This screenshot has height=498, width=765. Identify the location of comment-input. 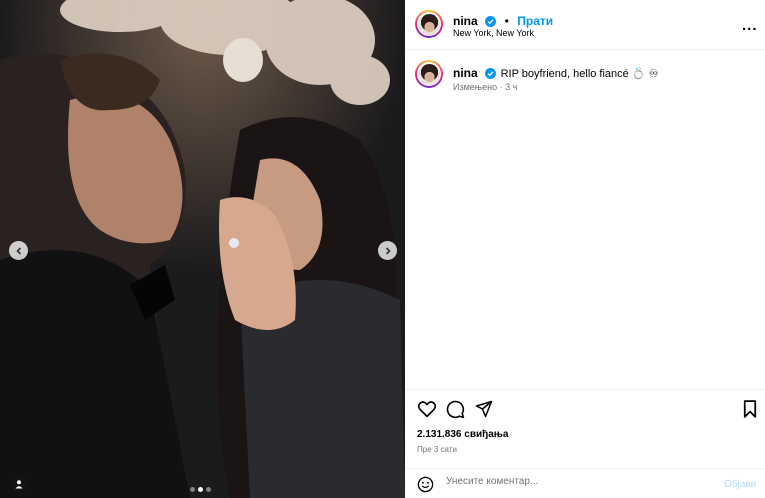
(576, 481).